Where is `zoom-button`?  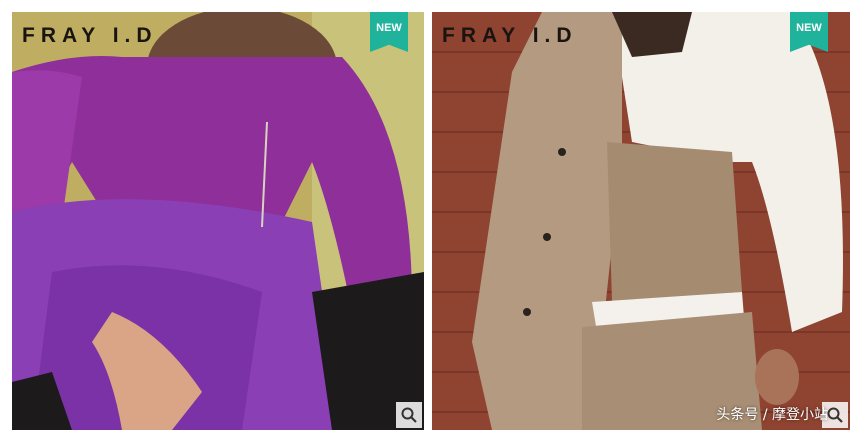 zoom-button is located at coordinates (409, 415).